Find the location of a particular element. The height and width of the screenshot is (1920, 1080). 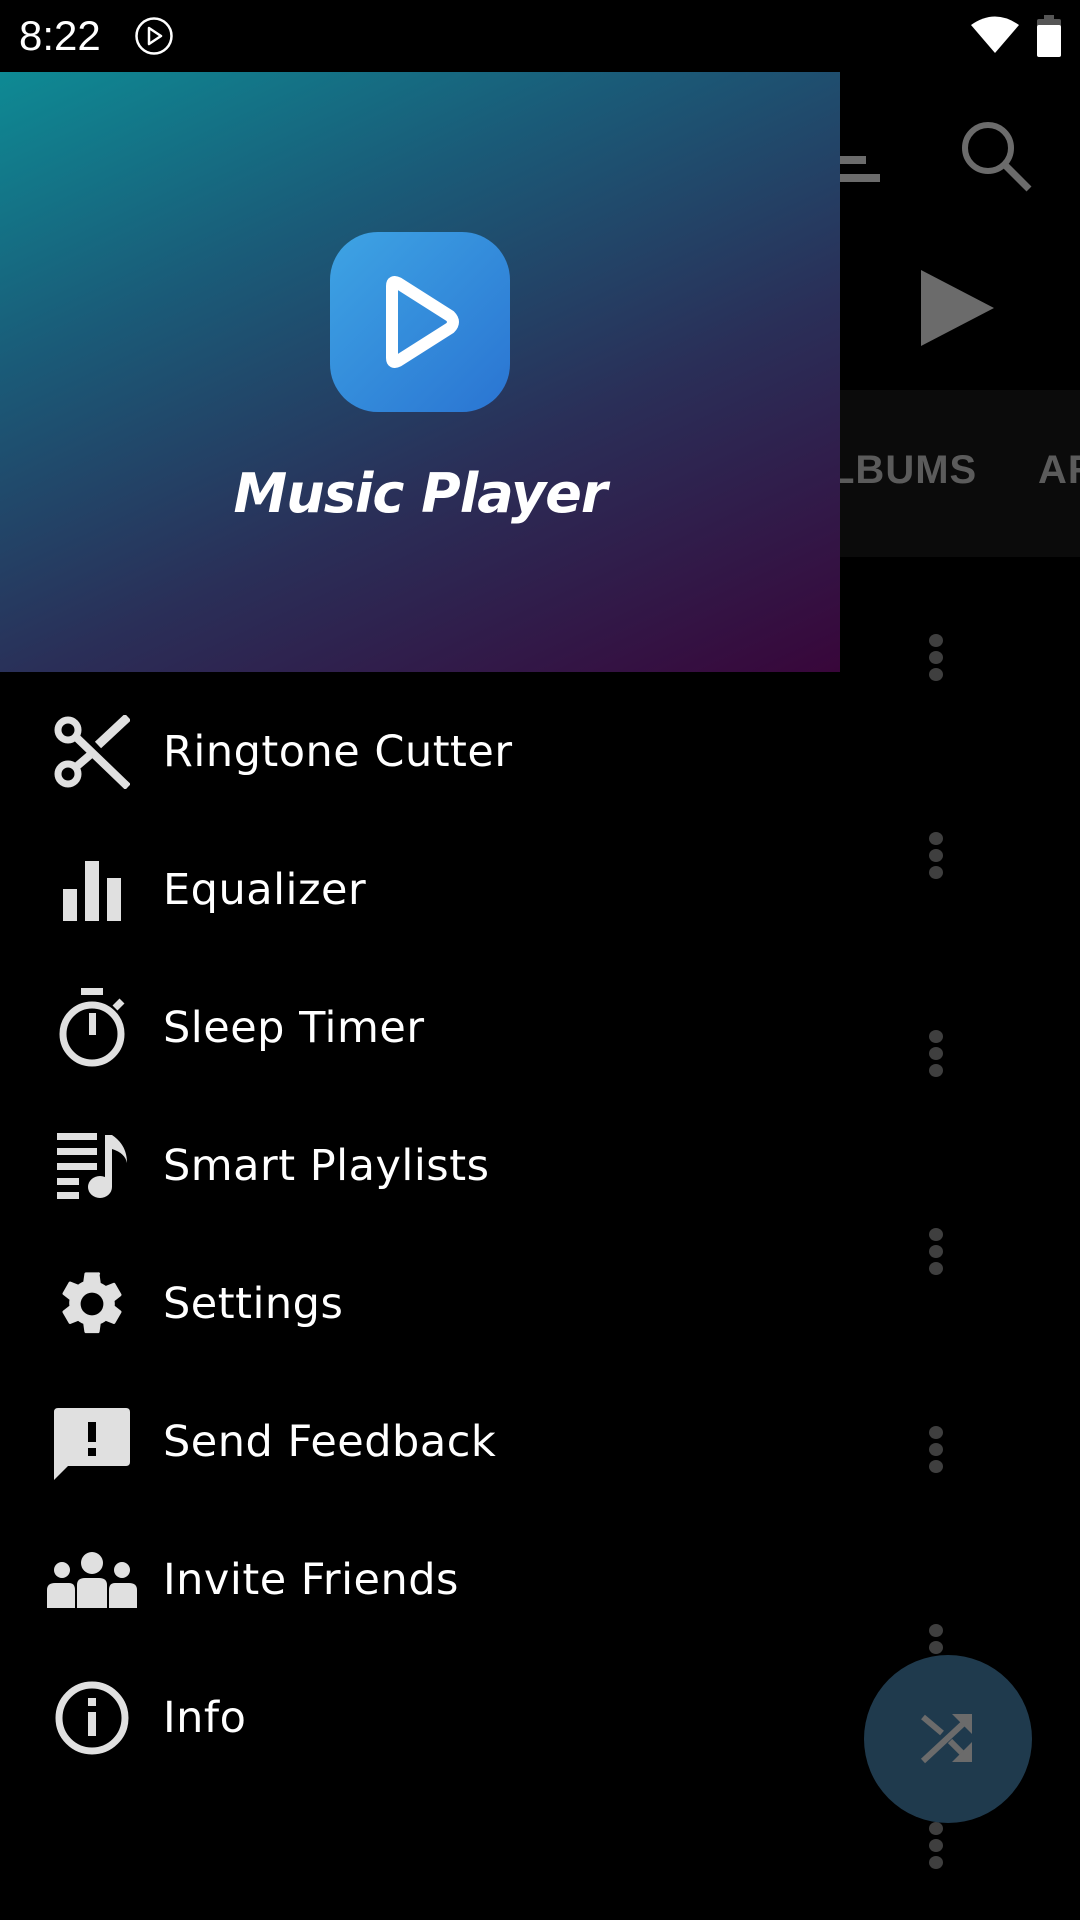

shuffle-icon is located at coordinates (946, 1739).